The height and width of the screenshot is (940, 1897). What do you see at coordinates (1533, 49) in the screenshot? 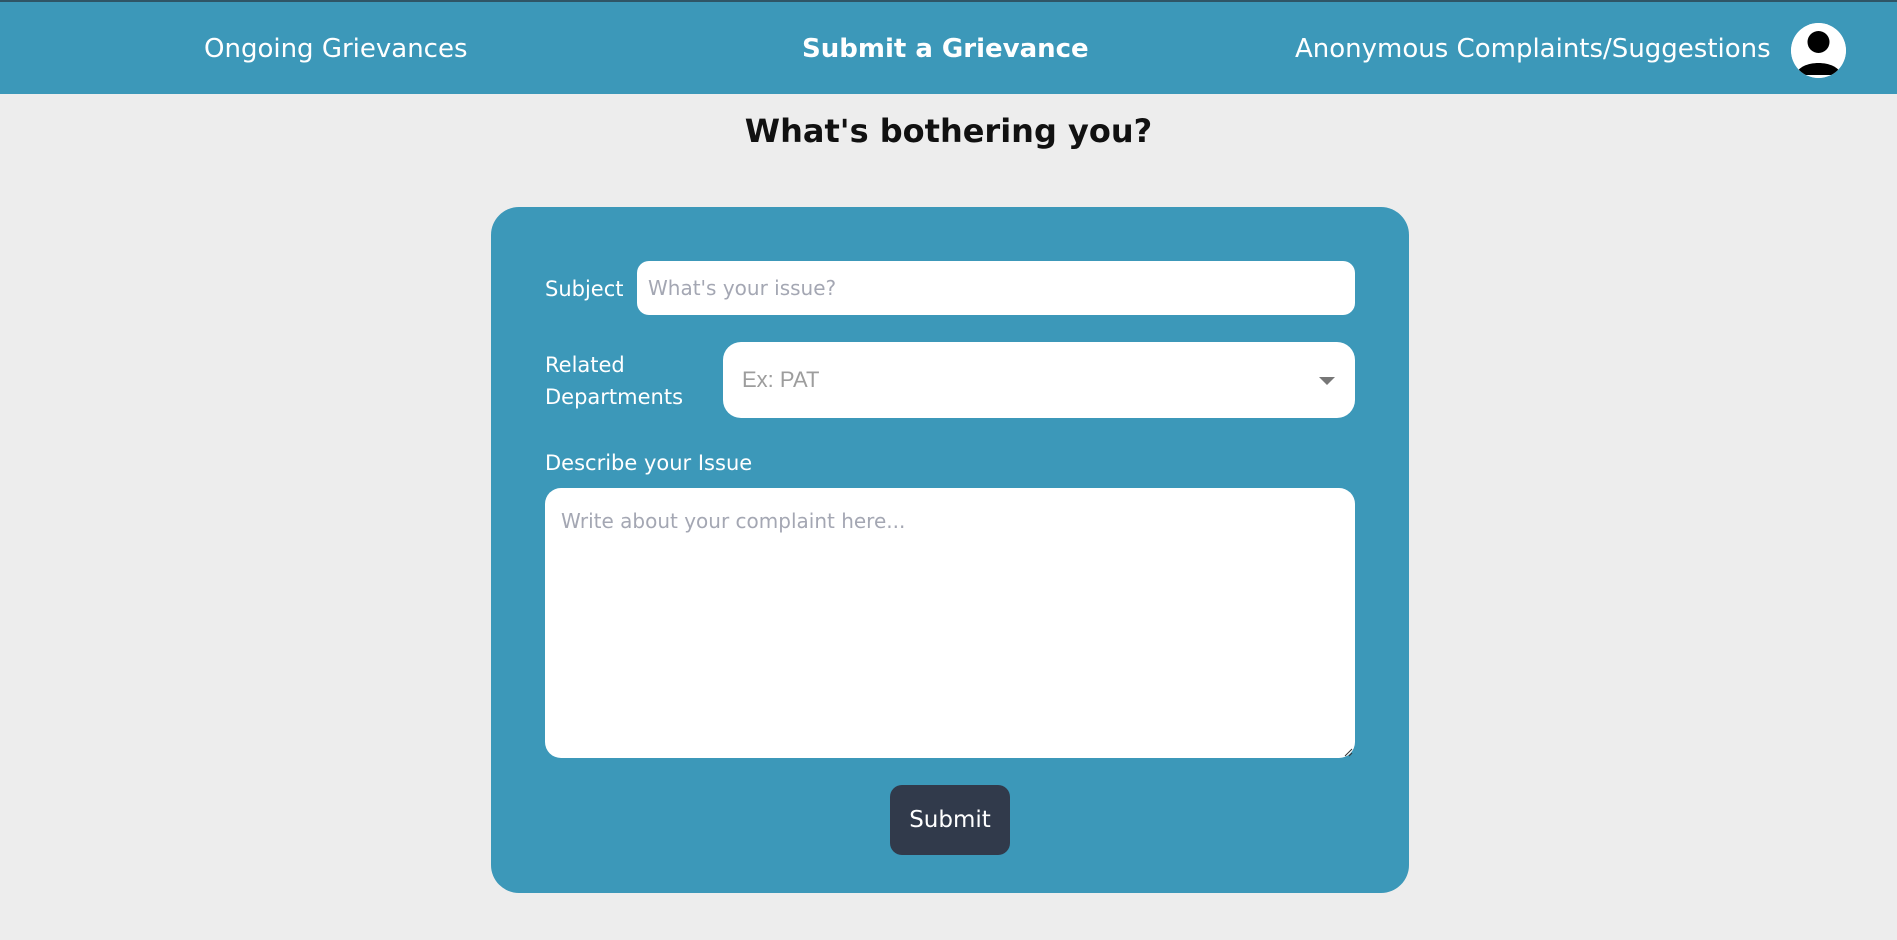
I see `nav-anonymous-complaints: Anonymous Complaints/Suggestions` at bounding box center [1533, 49].